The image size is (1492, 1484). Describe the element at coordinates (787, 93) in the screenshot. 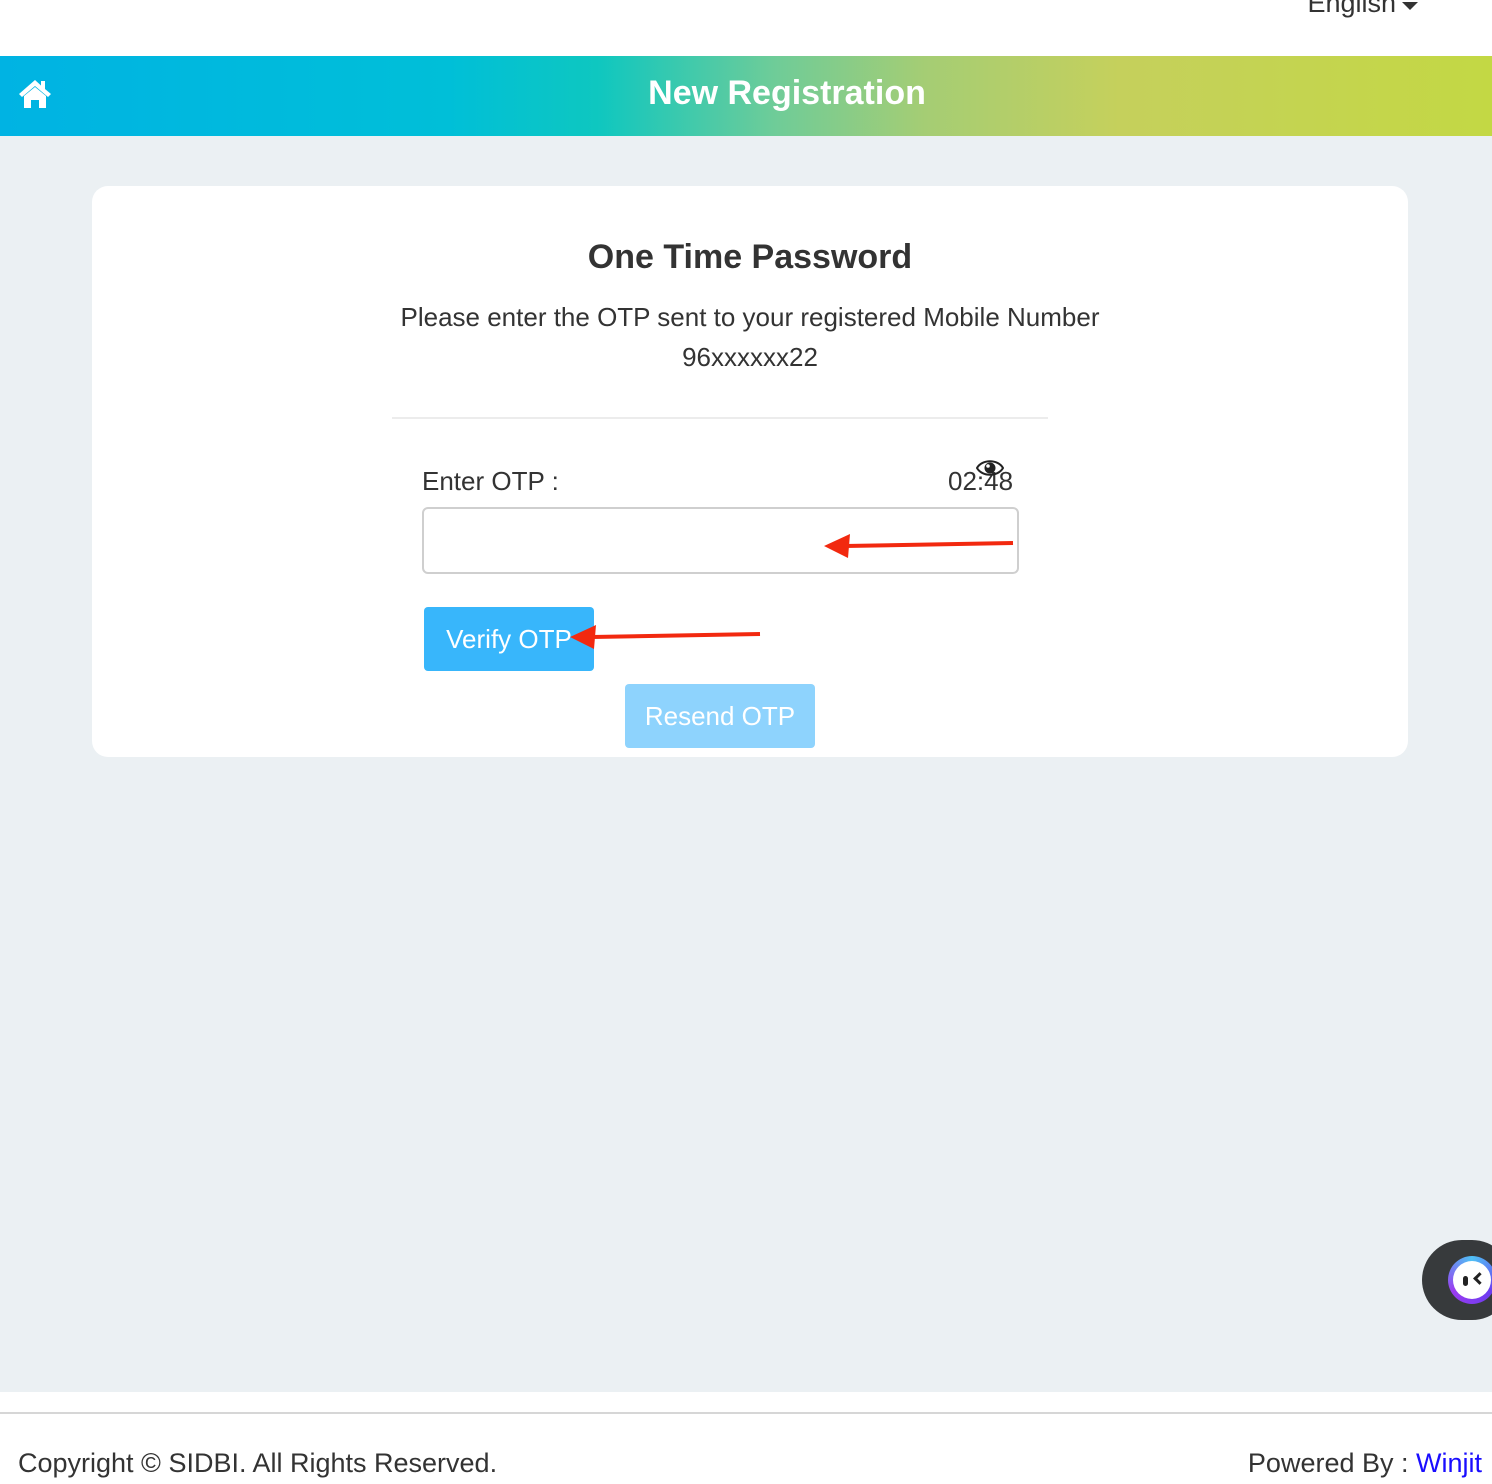

I see `page-title: New Registration` at that location.